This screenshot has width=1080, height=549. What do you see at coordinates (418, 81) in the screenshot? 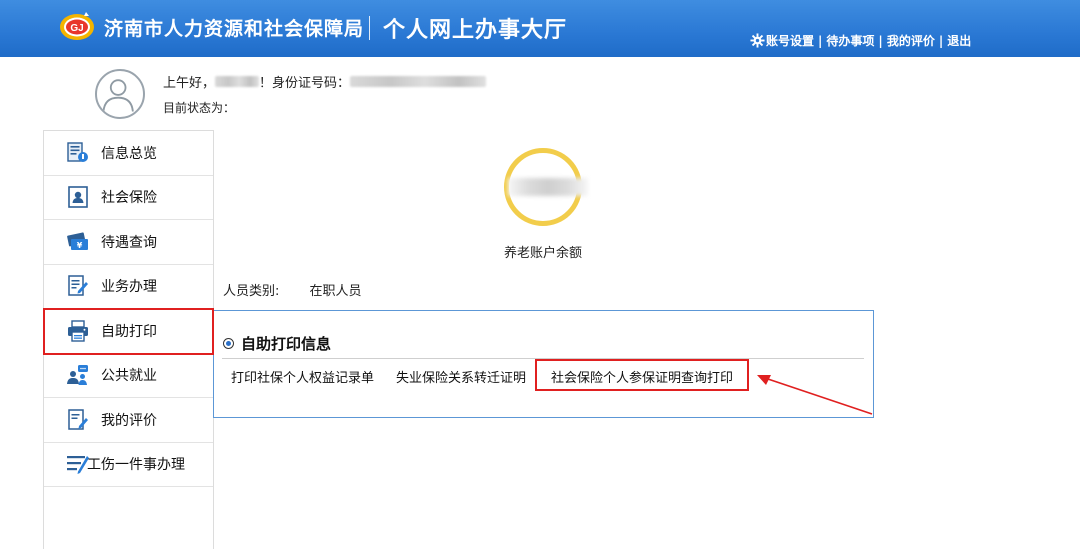
I see `id-number-redacted` at bounding box center [418, 81].